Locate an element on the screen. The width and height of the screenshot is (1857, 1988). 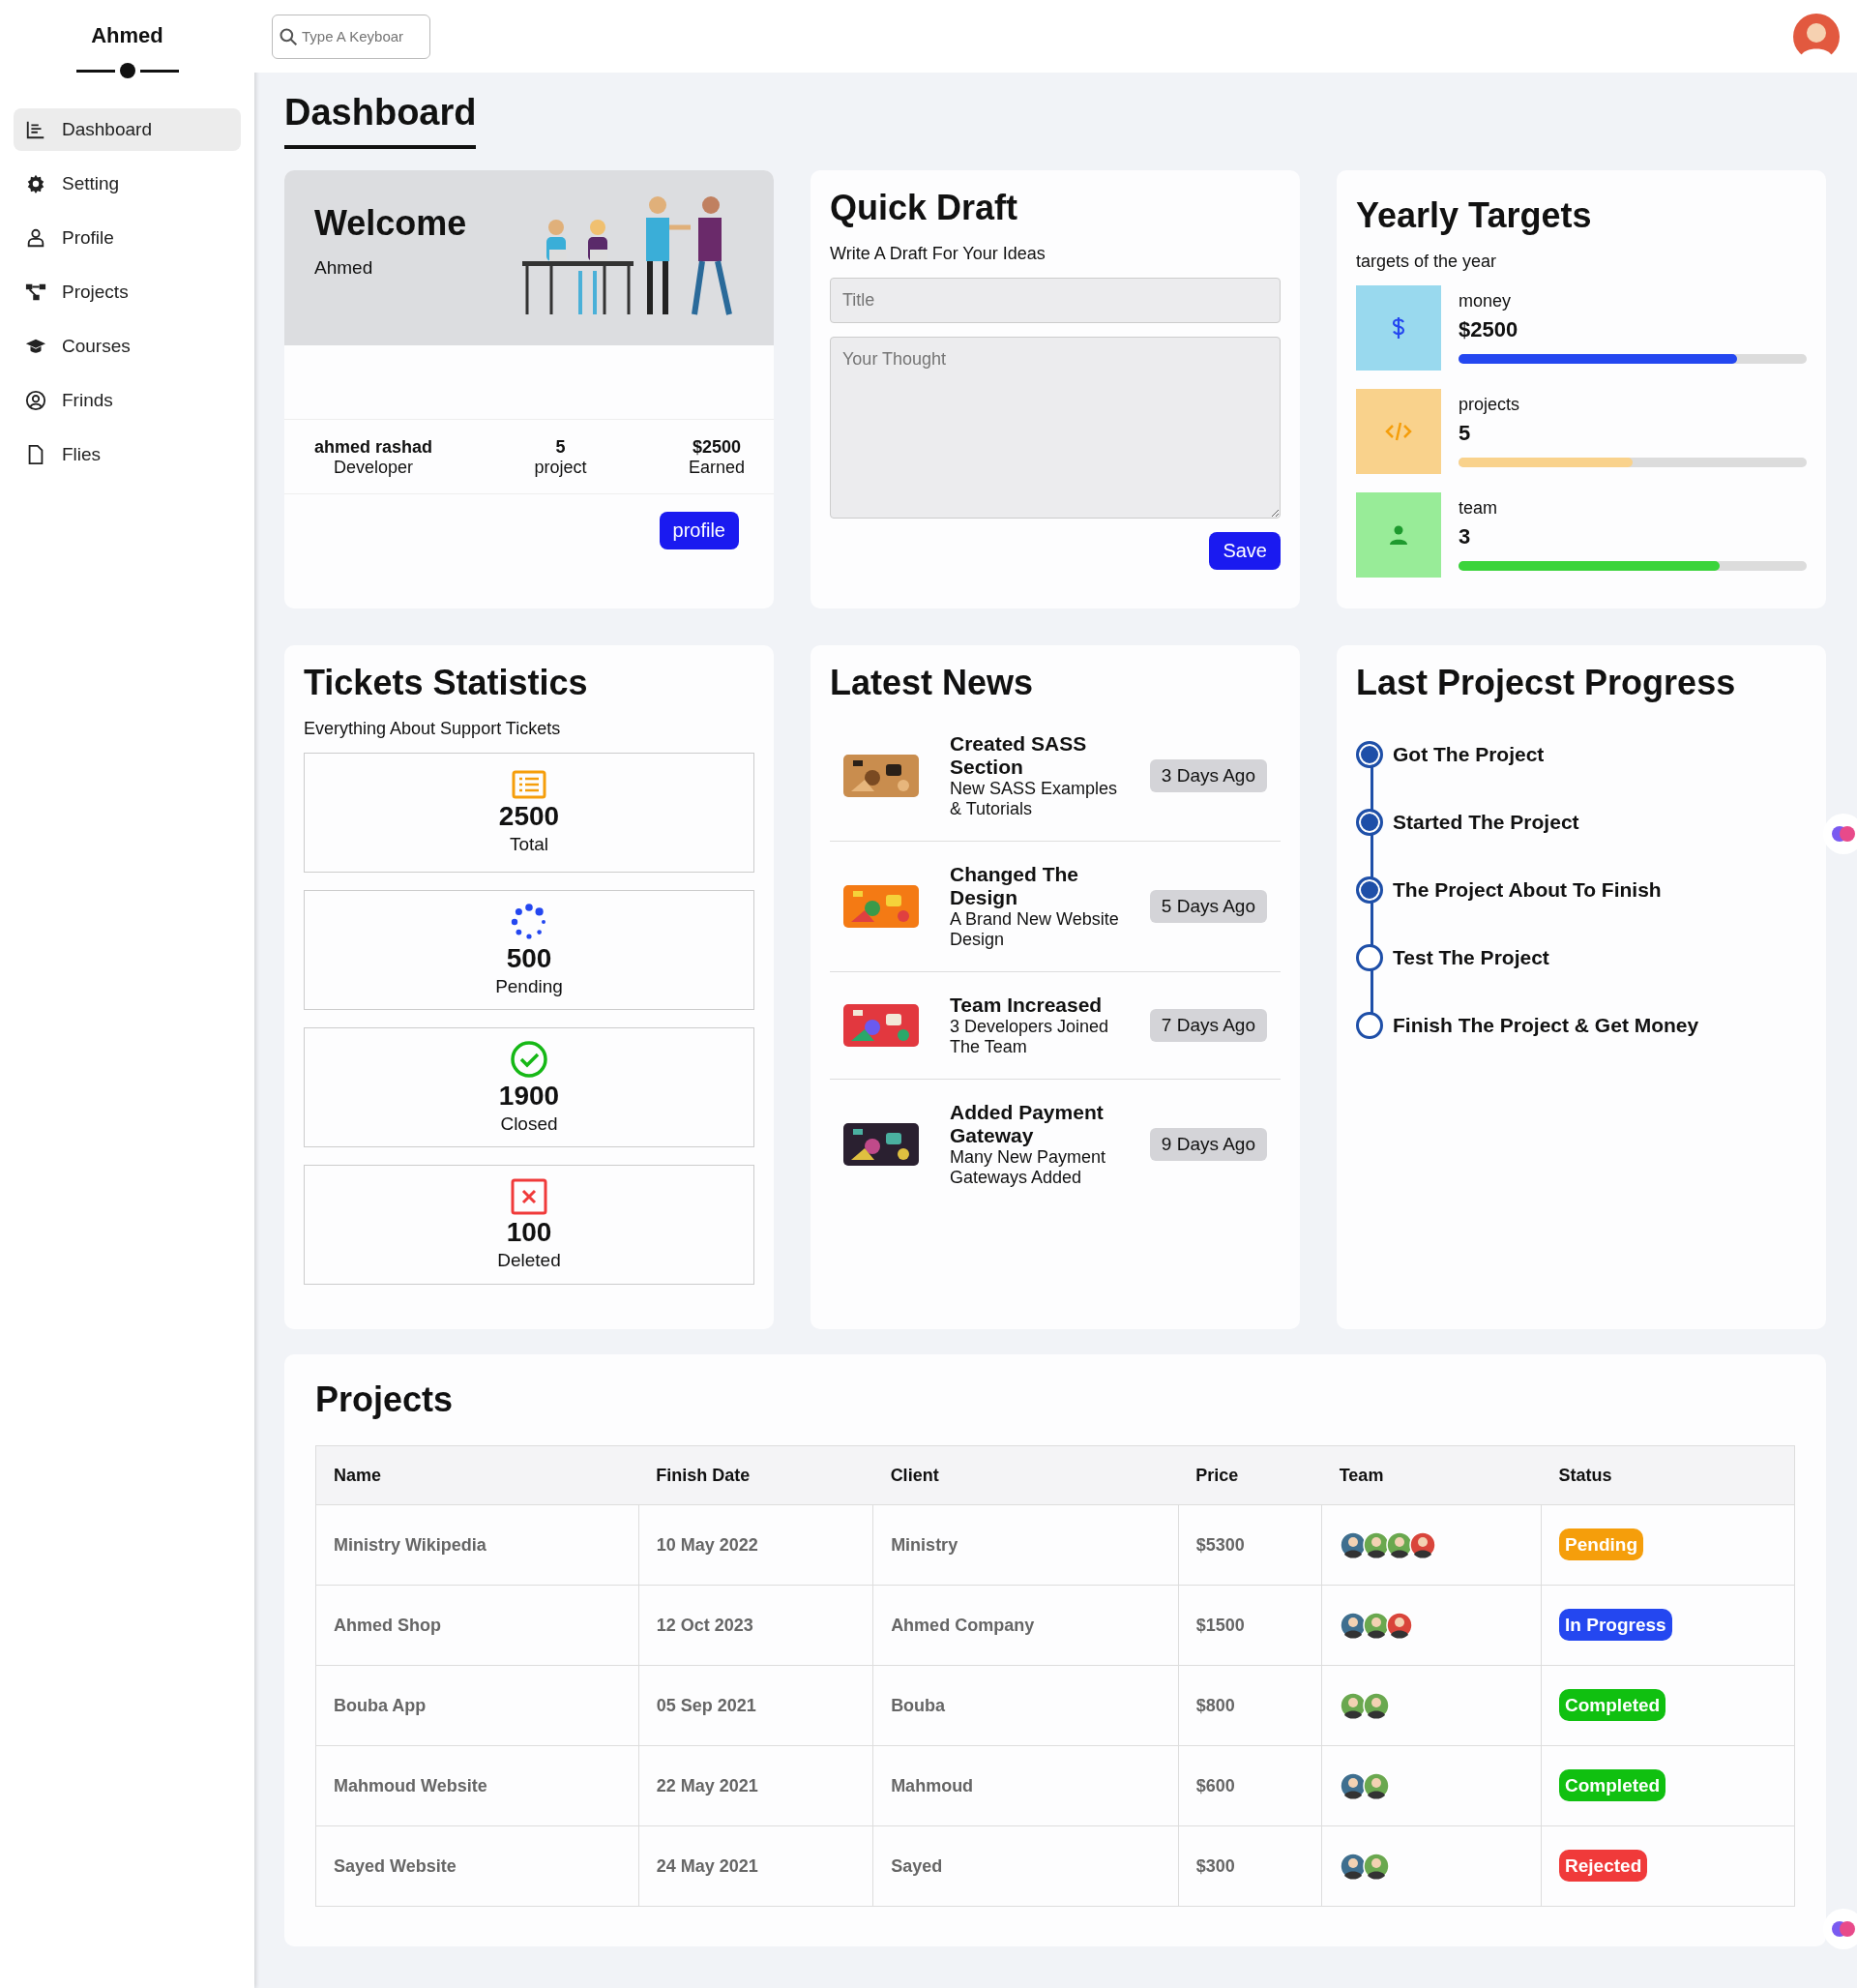
ticket-label: Total is located at coordinates (529, 844).